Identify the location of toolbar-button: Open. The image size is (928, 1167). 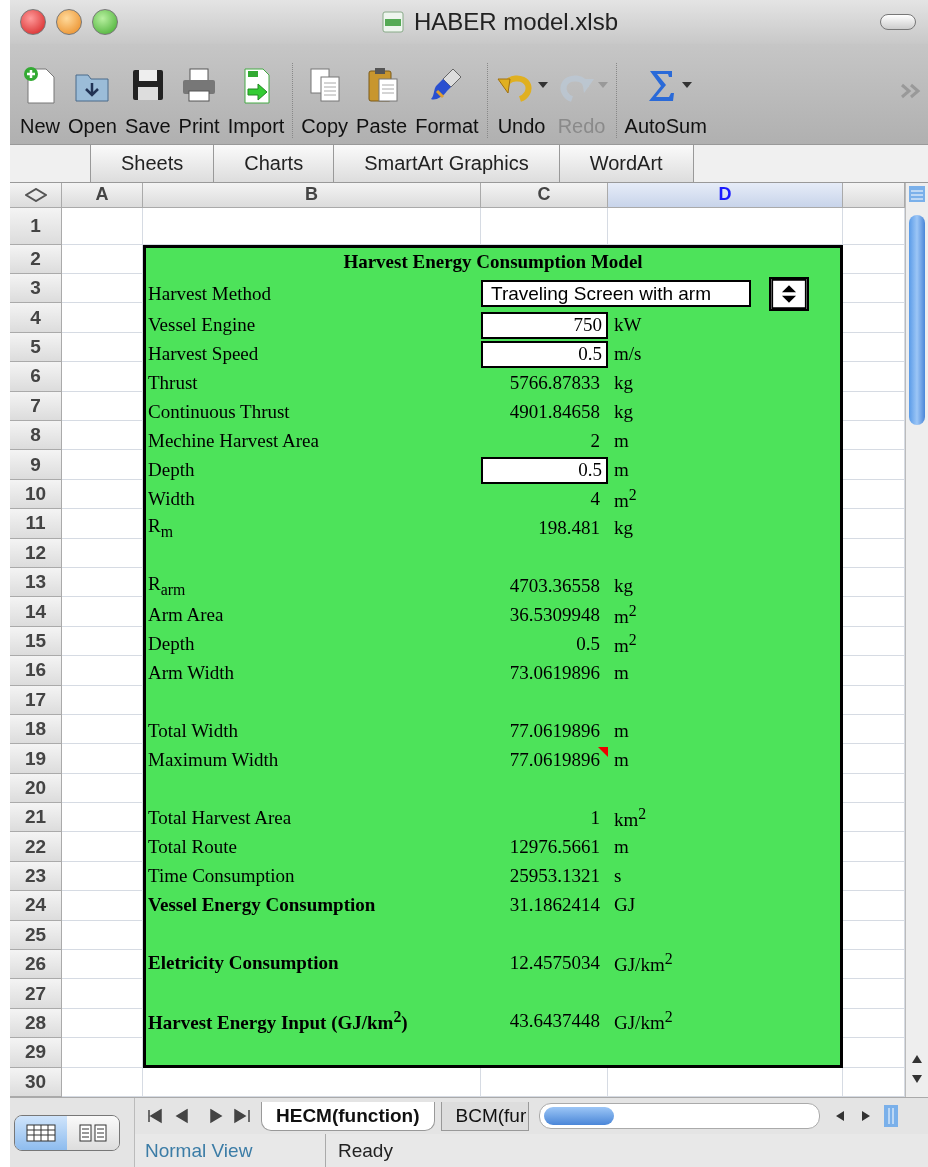
(92, 101).